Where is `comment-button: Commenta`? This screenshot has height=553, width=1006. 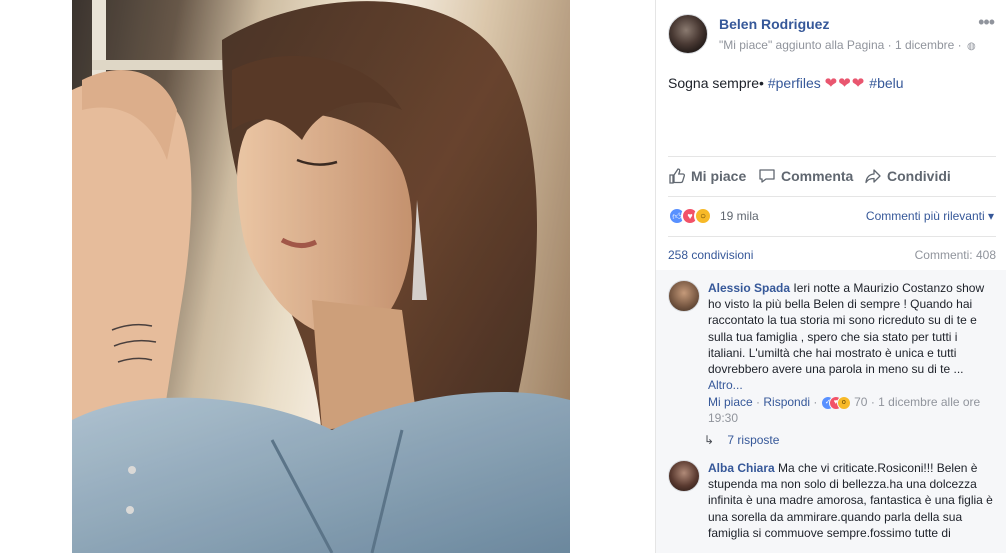
comment-button: Commenta is located at coordinates (805, 176).